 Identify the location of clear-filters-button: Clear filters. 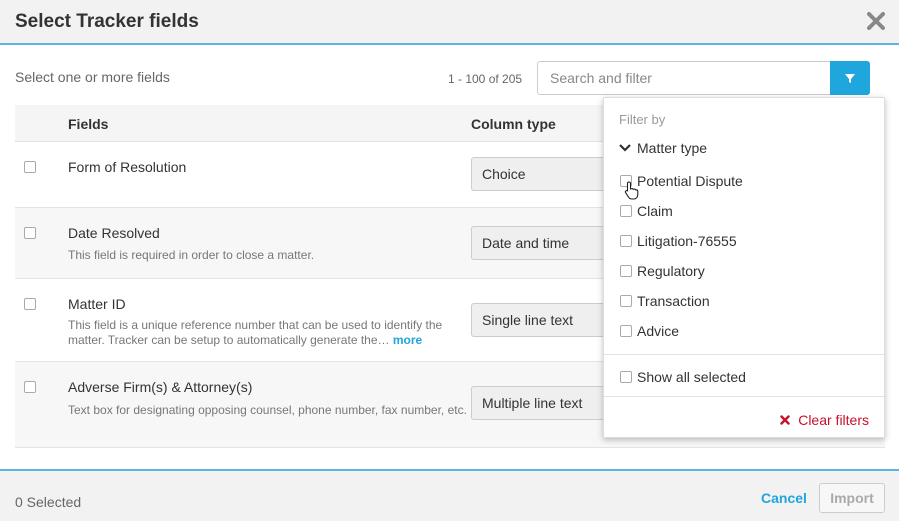
(824, 420).